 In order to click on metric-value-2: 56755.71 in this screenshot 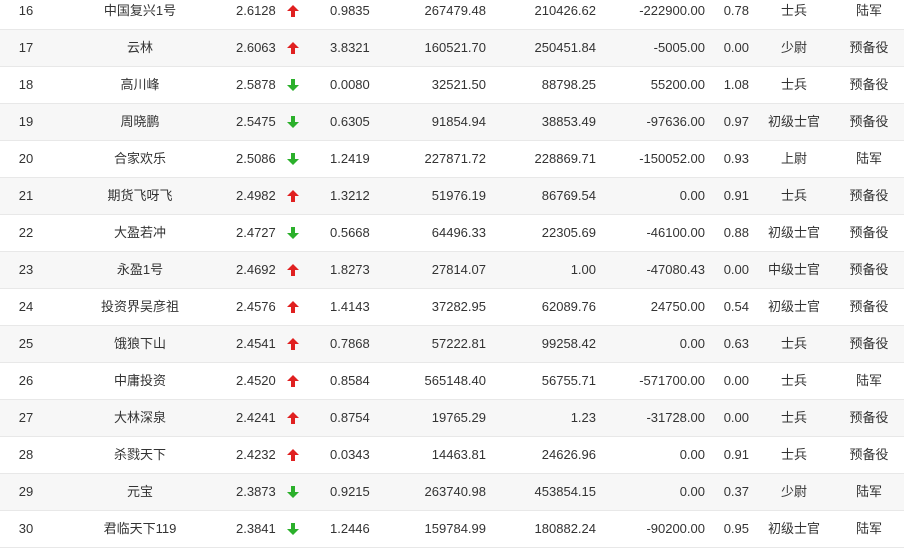, I will do `click(568, 380)`.